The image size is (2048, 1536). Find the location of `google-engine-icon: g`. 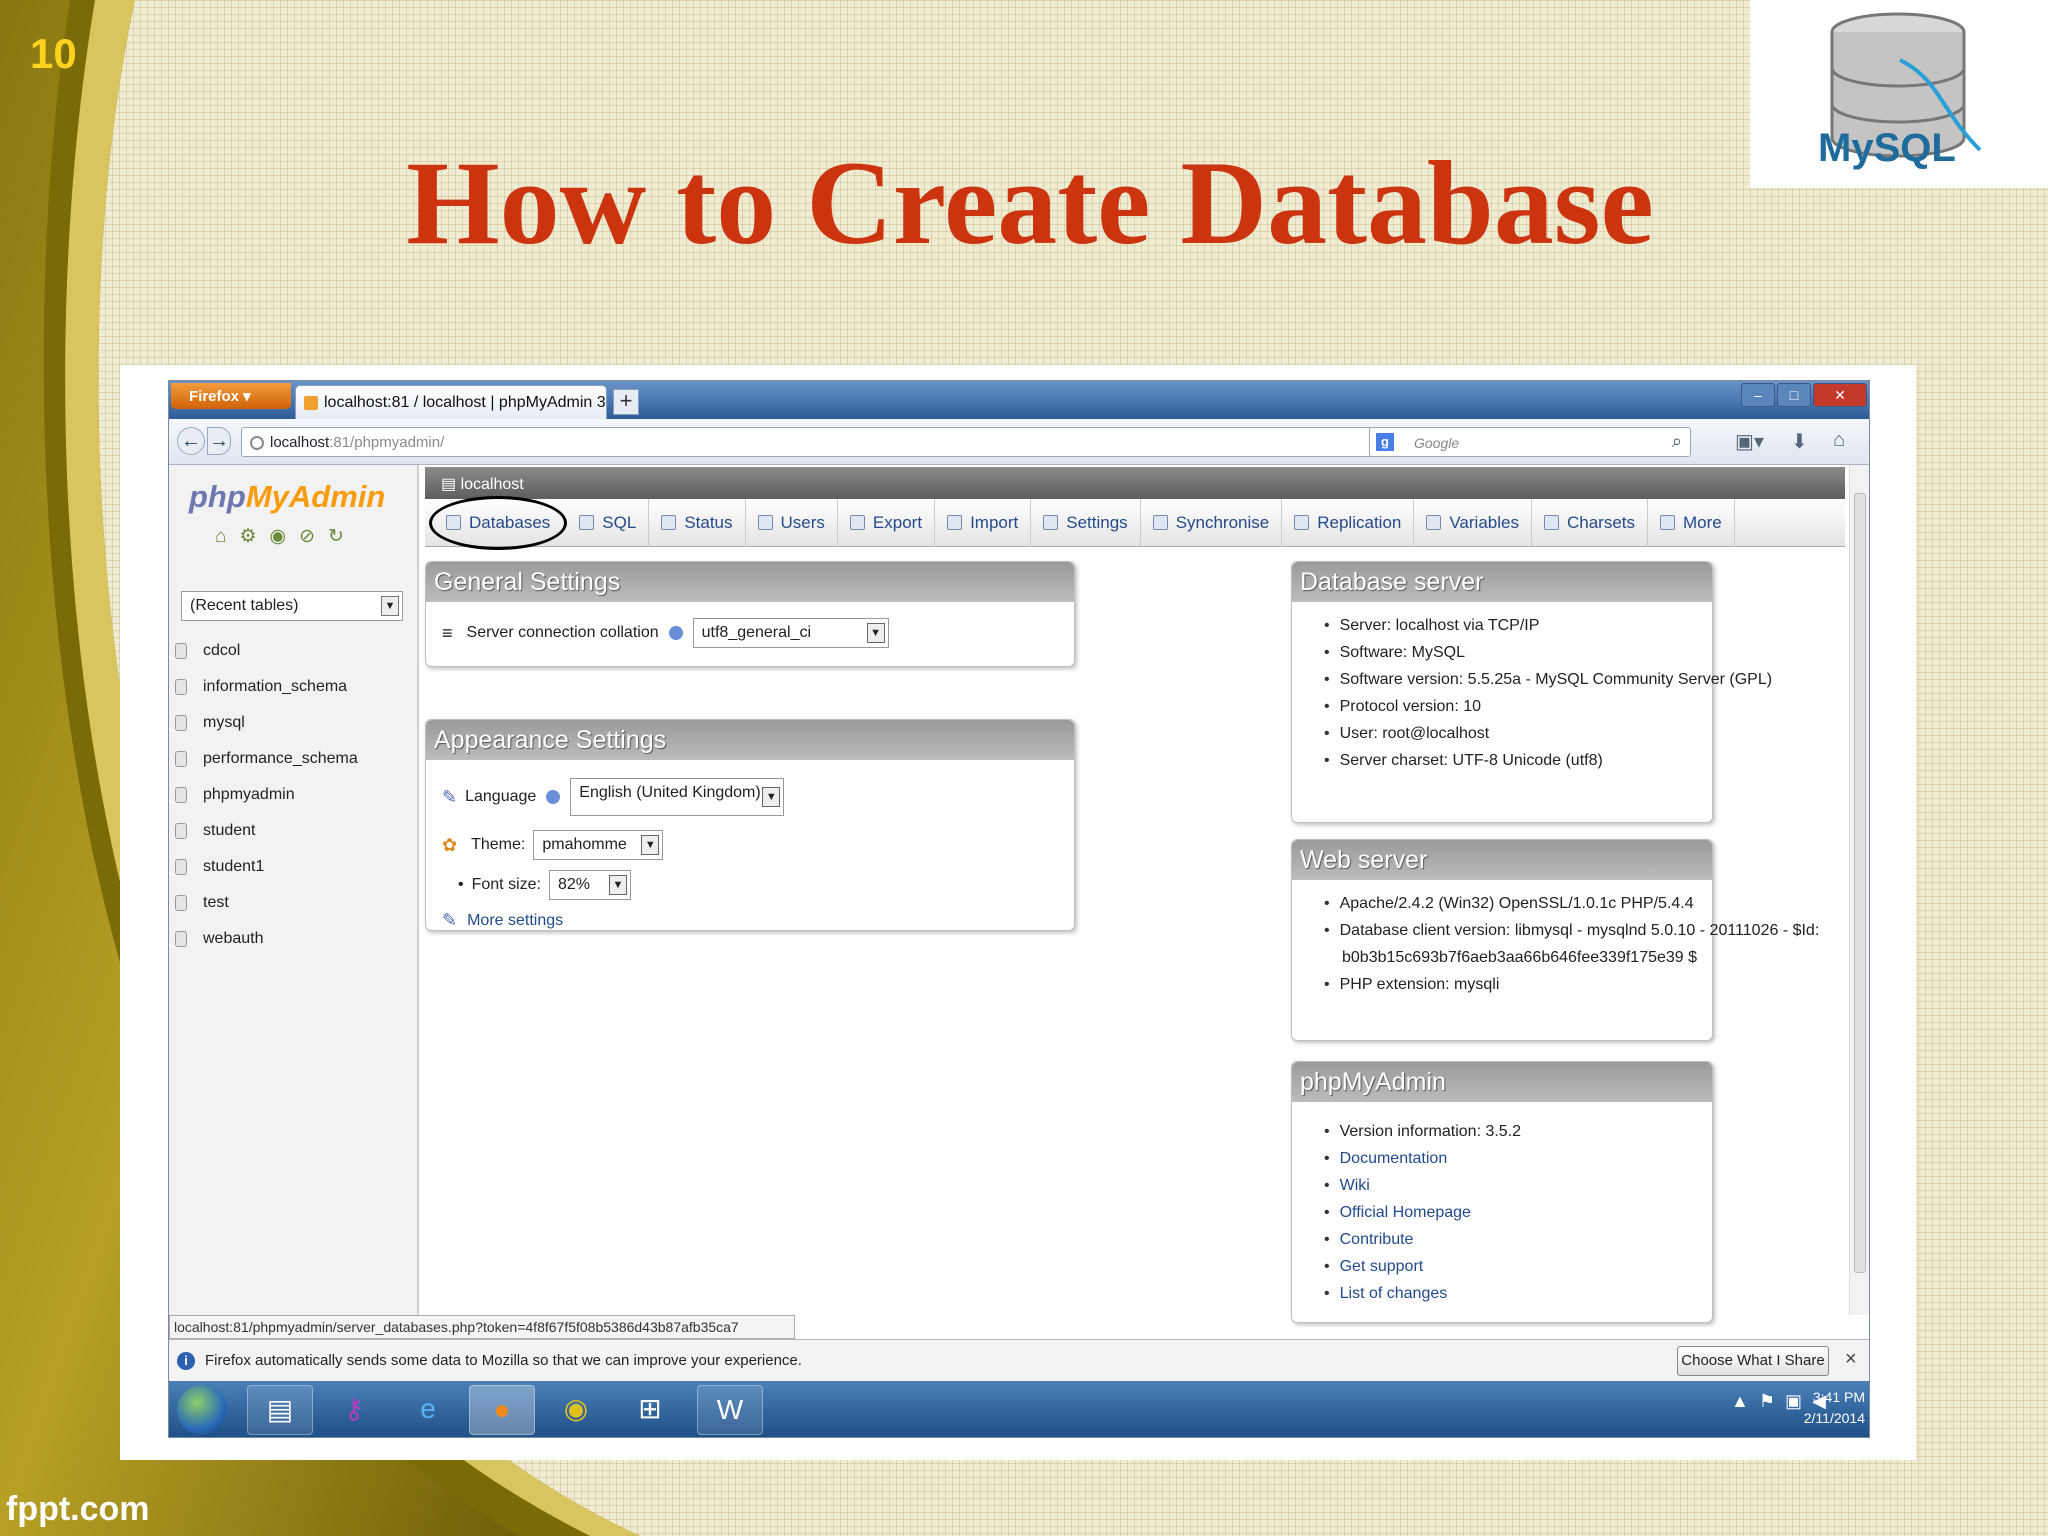

google-engine-icon: g is located at coordinates (1385, 442).